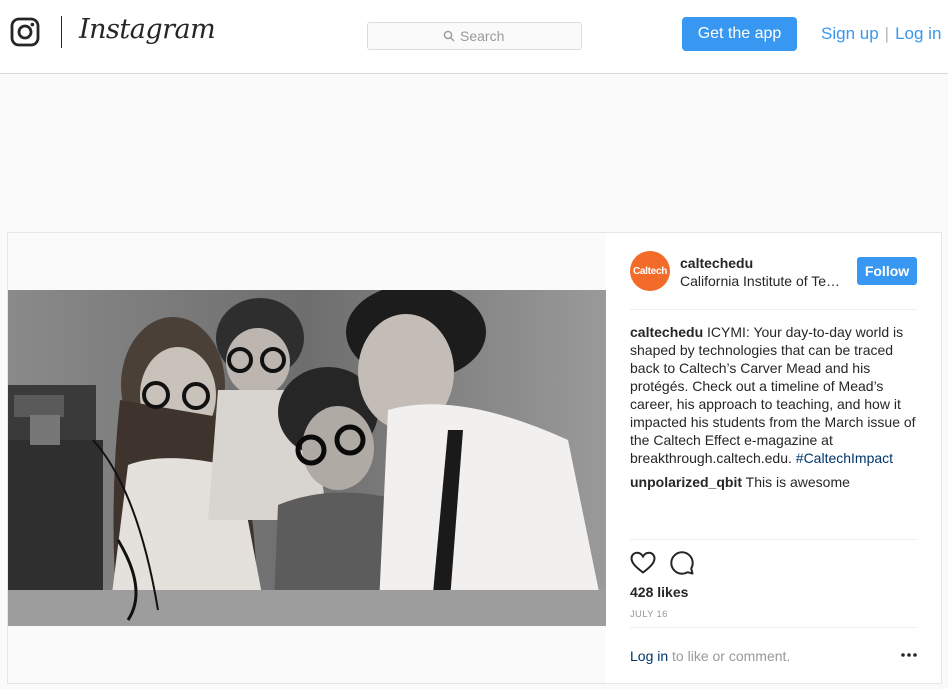 Image resolution: width=948 pixels, height=689 pixels. I want to click on login-prompt-text: to like or comment., so click(731, 656).